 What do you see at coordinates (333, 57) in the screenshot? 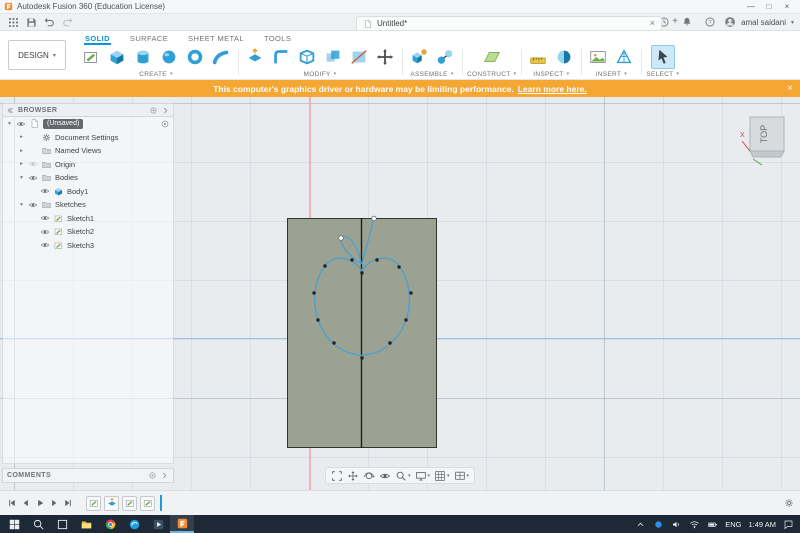
I see `tool-combine` at bounding box center [333, 57].